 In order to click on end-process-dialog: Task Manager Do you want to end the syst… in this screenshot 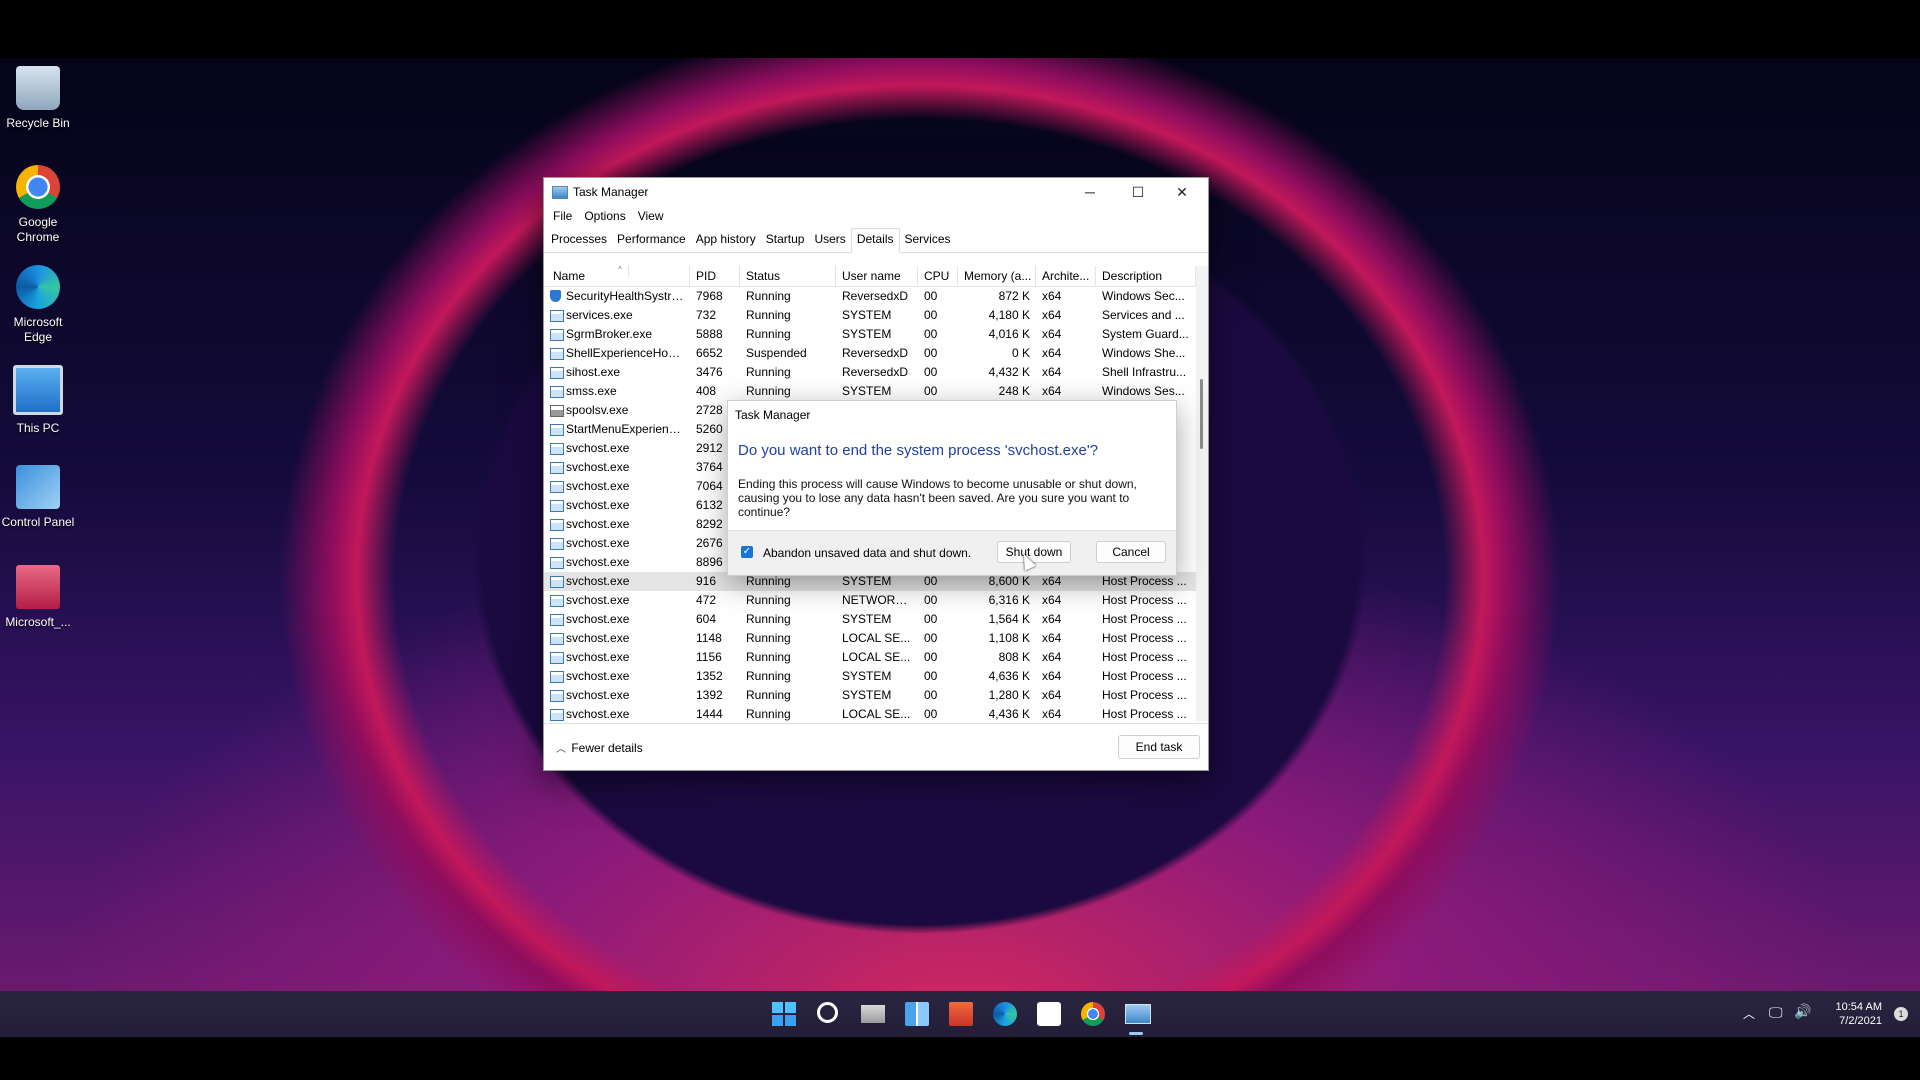, I will do `click(952, 488)`.